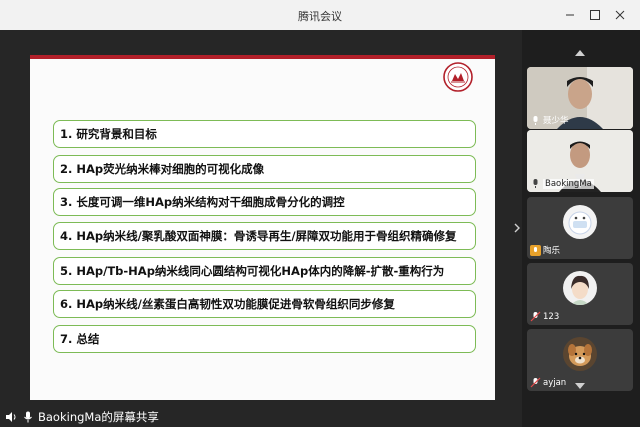 The image size is (640, 427). What do you see at coordinates (264, 339) in the screenshot?
I see `outline-item-7: 7. 总结` at bounding box center [264, 339].